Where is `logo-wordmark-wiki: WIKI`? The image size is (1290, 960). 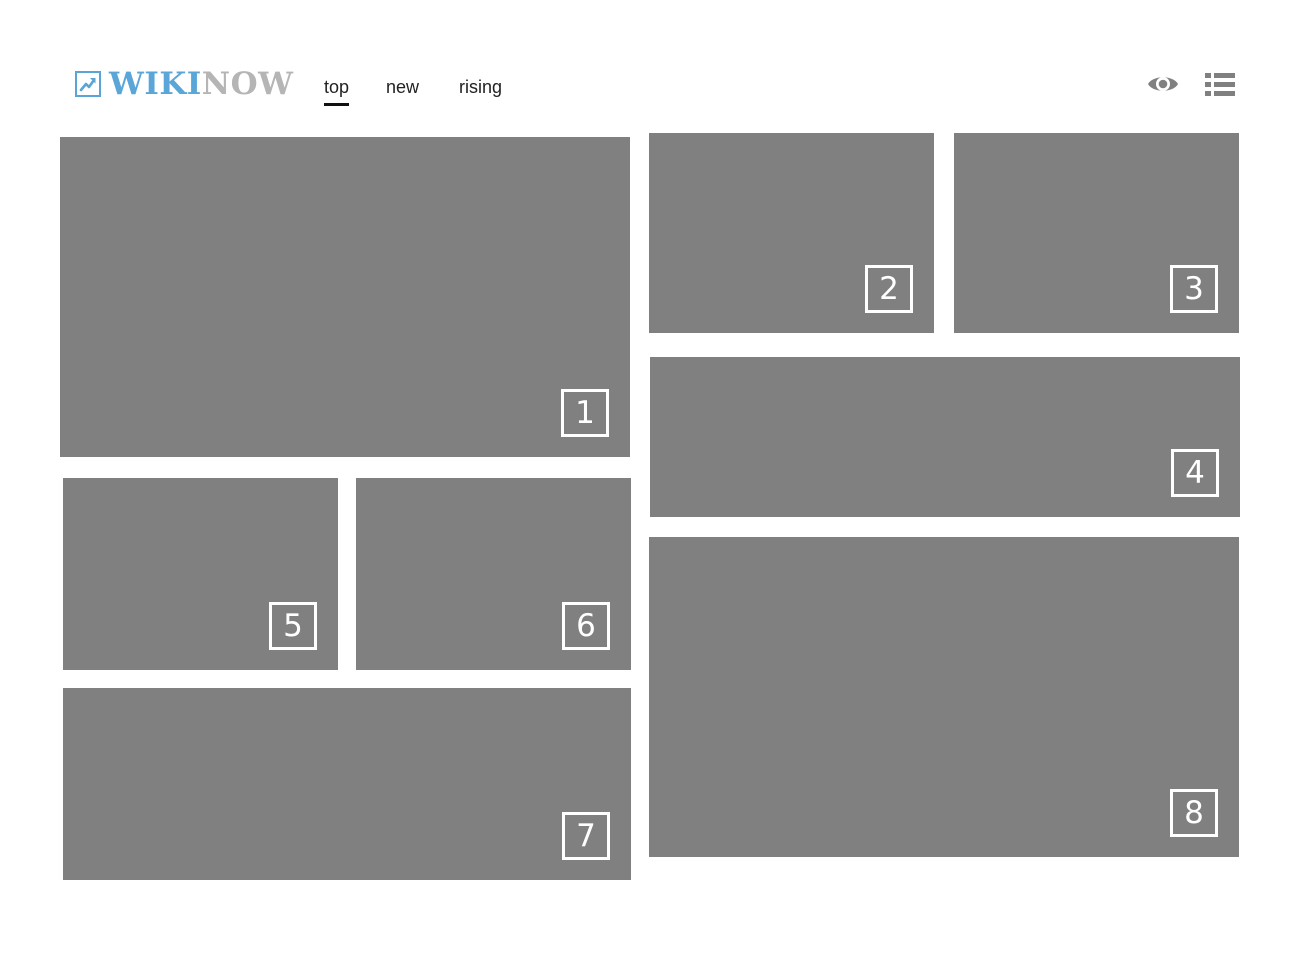
logo-wordmark-wiki: WIKI is located at coordinates (155, 84).